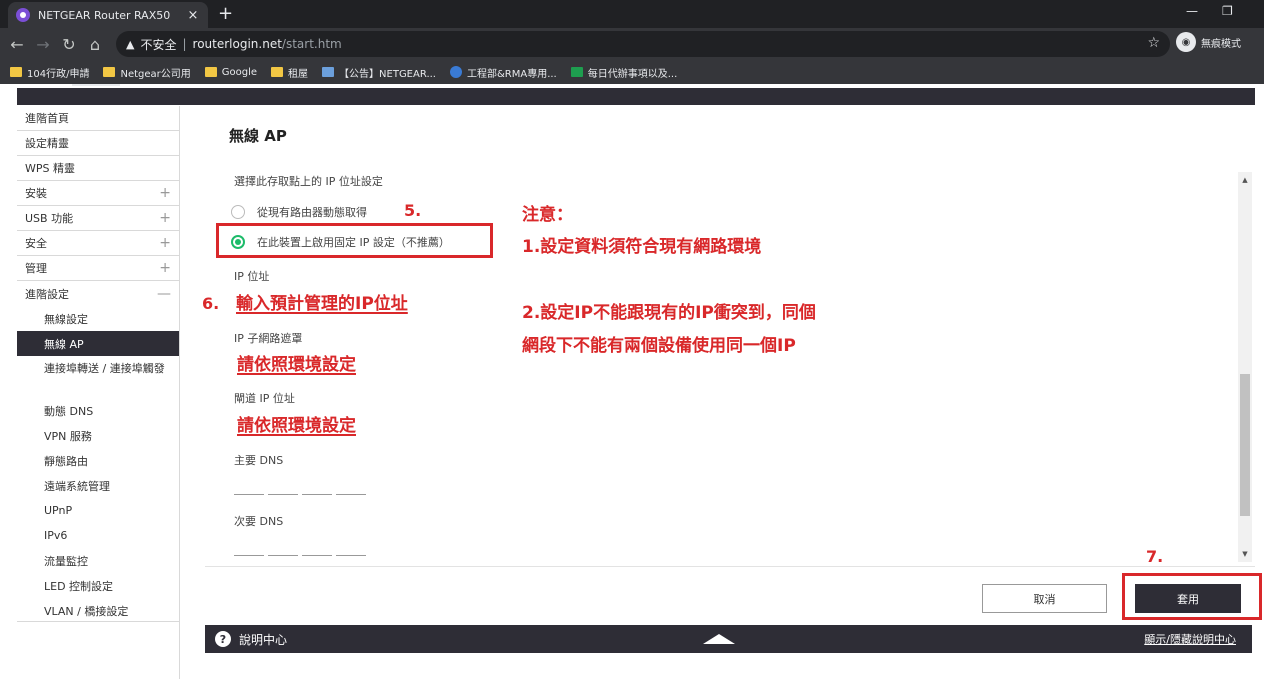 This screenshot has width=1264, height=679. I want to click on secondary-dns-input, so click(302, 555).